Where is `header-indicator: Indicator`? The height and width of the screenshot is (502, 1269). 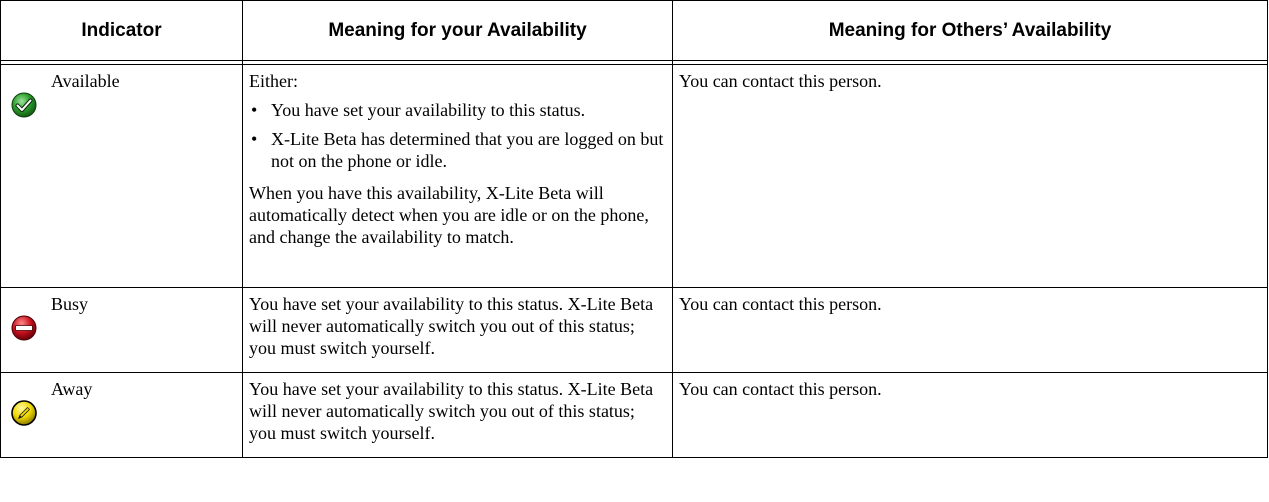 header-indicator: Indicator is located at coordinates (121, 30).